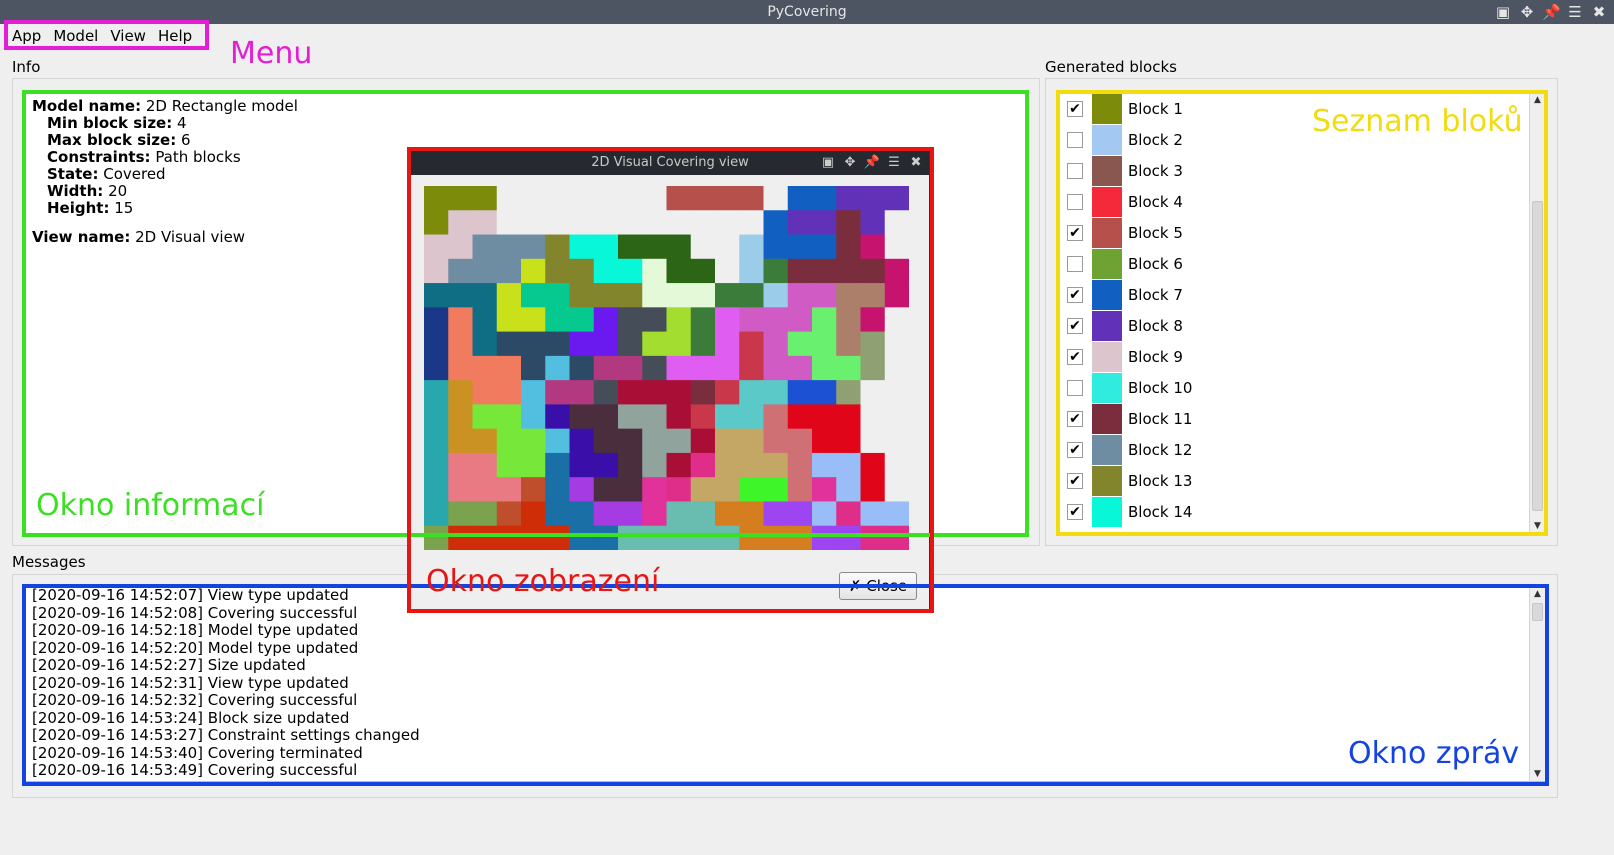  Describe the element at coordinates (543, 581) in the screenshot. I see `view-annotation-label: Okno zobrazení` at that location.